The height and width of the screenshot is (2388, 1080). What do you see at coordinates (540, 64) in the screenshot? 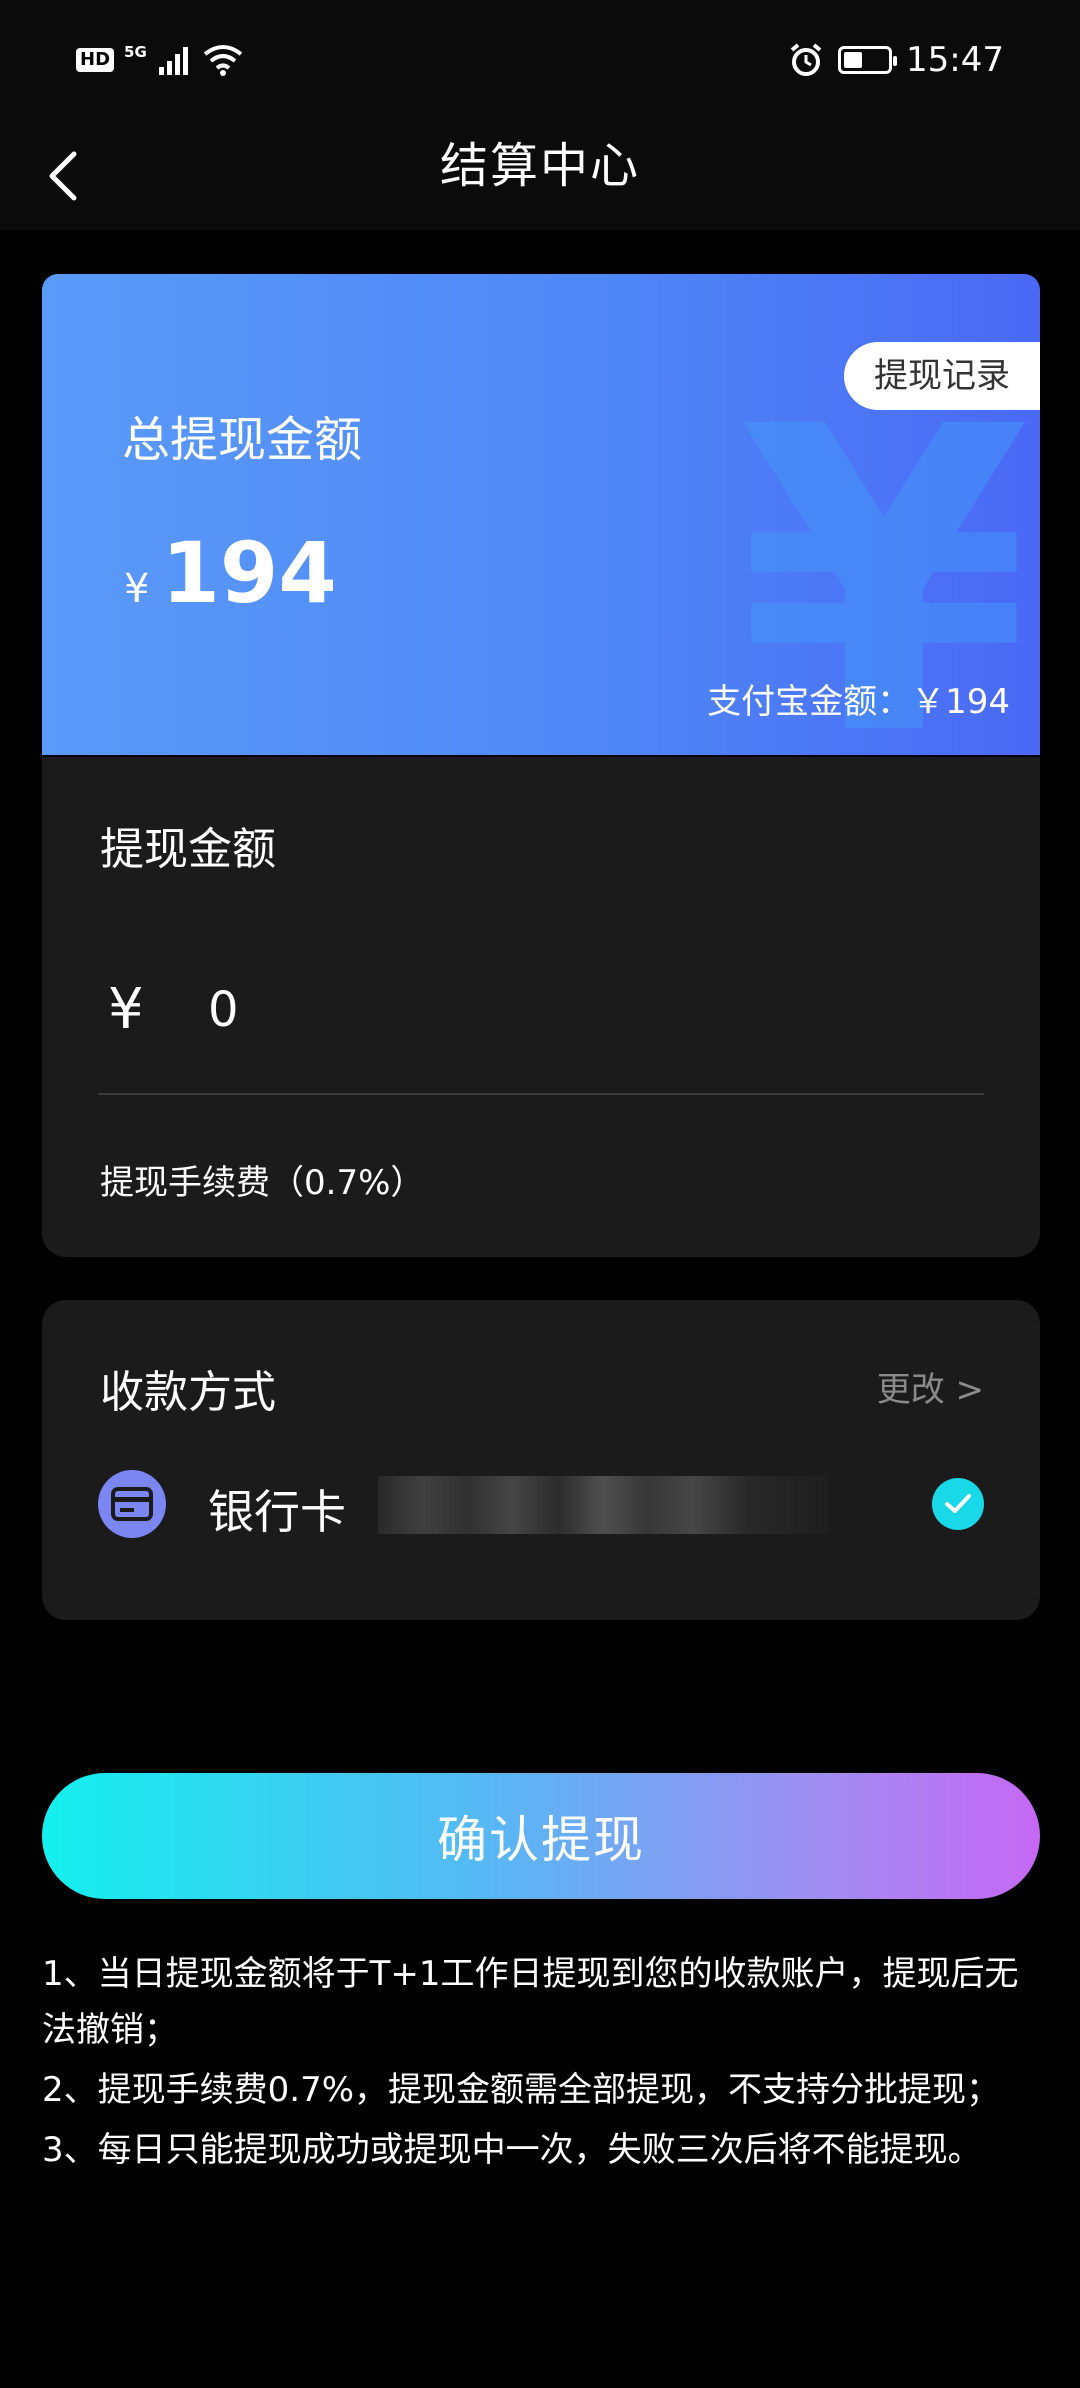
I see `status-bar: HD 5G 15:47` at bounding box center [540, 64].